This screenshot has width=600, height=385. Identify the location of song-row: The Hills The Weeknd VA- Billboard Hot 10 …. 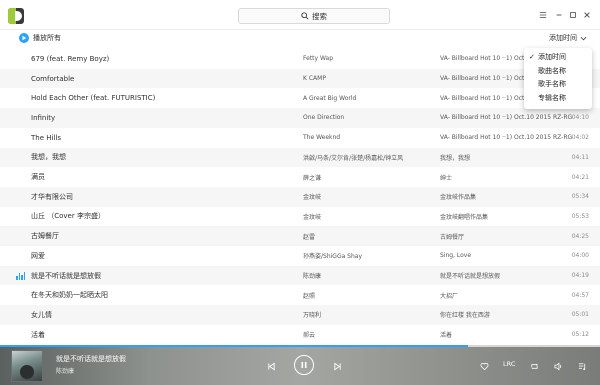
(300, 138).